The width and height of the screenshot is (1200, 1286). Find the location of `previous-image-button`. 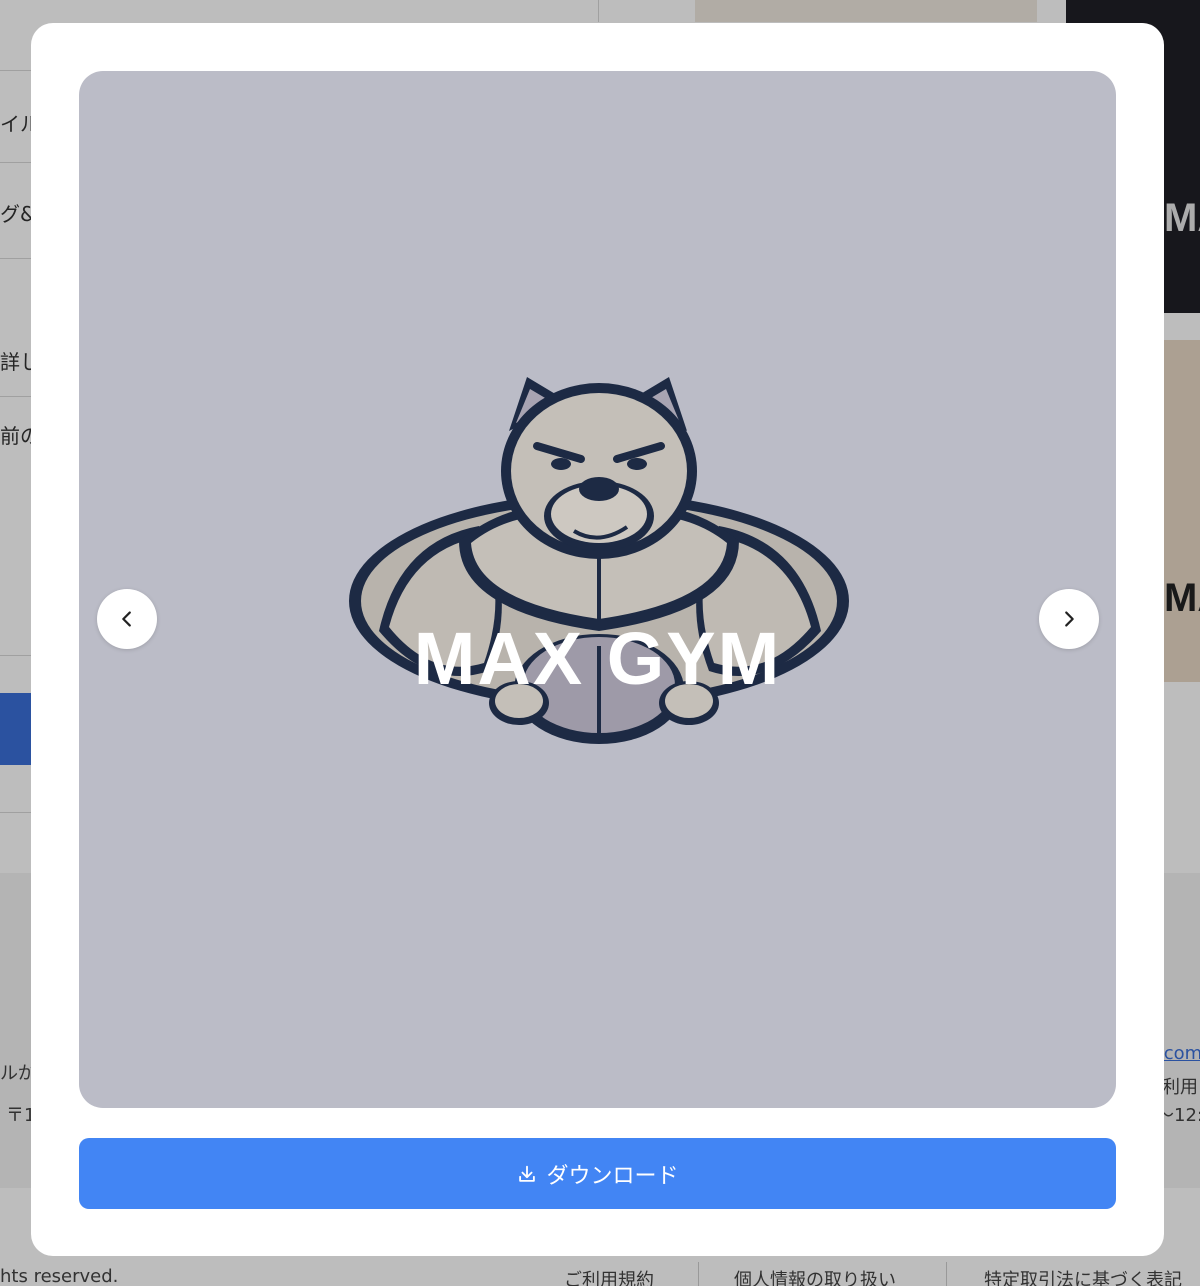

previous-image-button is located at coordinates (127, 619).